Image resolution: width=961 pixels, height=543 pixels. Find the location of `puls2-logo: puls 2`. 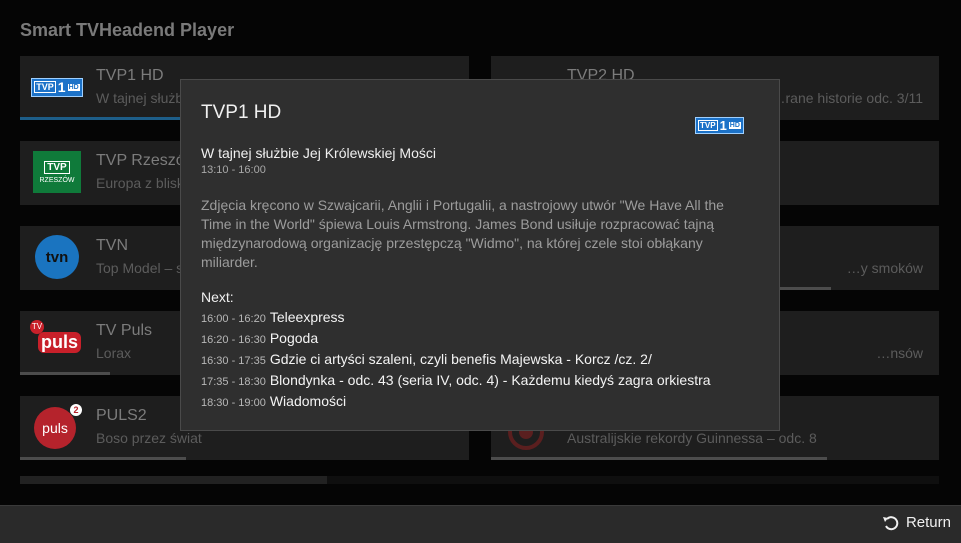

puls2-logo: puls 2 is located at coordinates (57, 427).